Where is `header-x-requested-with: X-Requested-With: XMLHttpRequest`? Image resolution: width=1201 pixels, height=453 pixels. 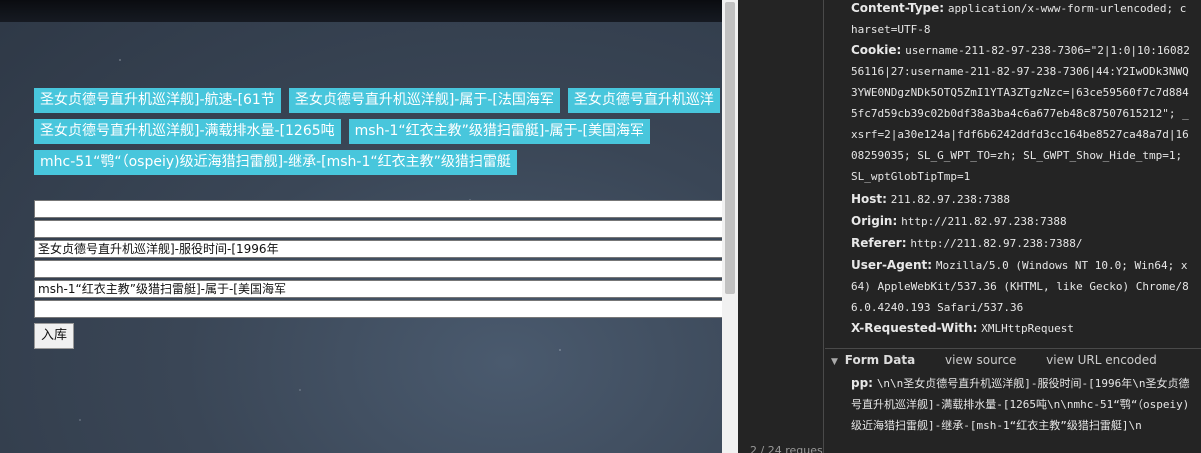
header-x-requested-with: X-Requested-With: XMLHttpRequest is located at coordinates (962, 328).